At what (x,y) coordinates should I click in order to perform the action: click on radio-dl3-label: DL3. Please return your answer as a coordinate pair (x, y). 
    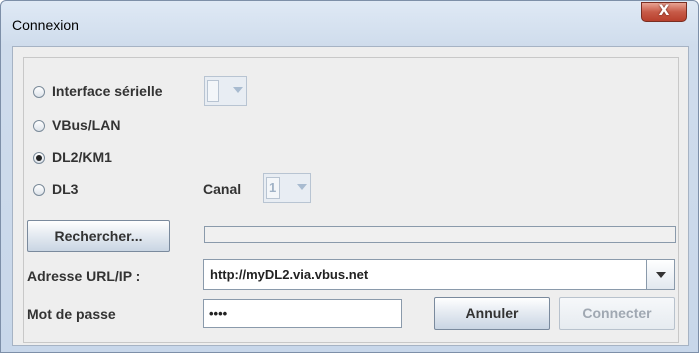
    Looking at the image, I should click on (65, 189).